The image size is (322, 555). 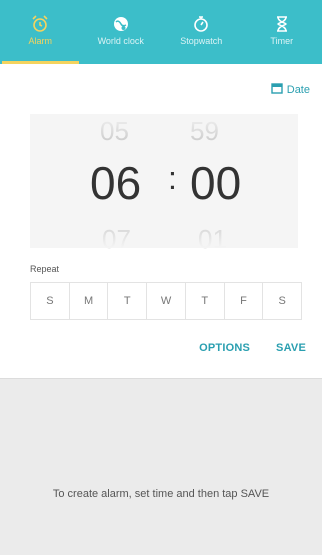 What do you see at coordinates (127, 301) in the screenshot?
I see `day-toggle-tuesday: T` at bounding box center [127, 301].